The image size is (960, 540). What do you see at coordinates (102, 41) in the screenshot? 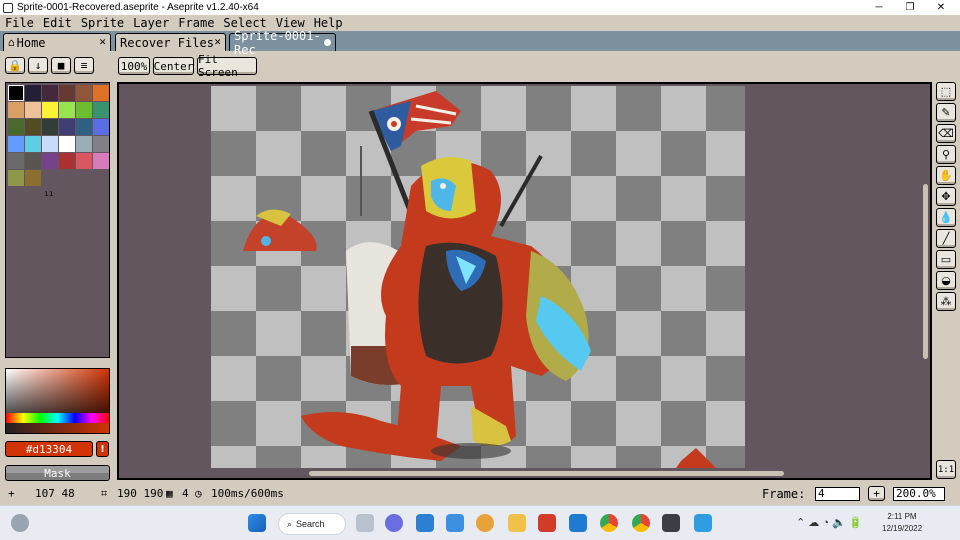
I see `tab-home-close-icon: ✕` at bounding box center [102, 41].